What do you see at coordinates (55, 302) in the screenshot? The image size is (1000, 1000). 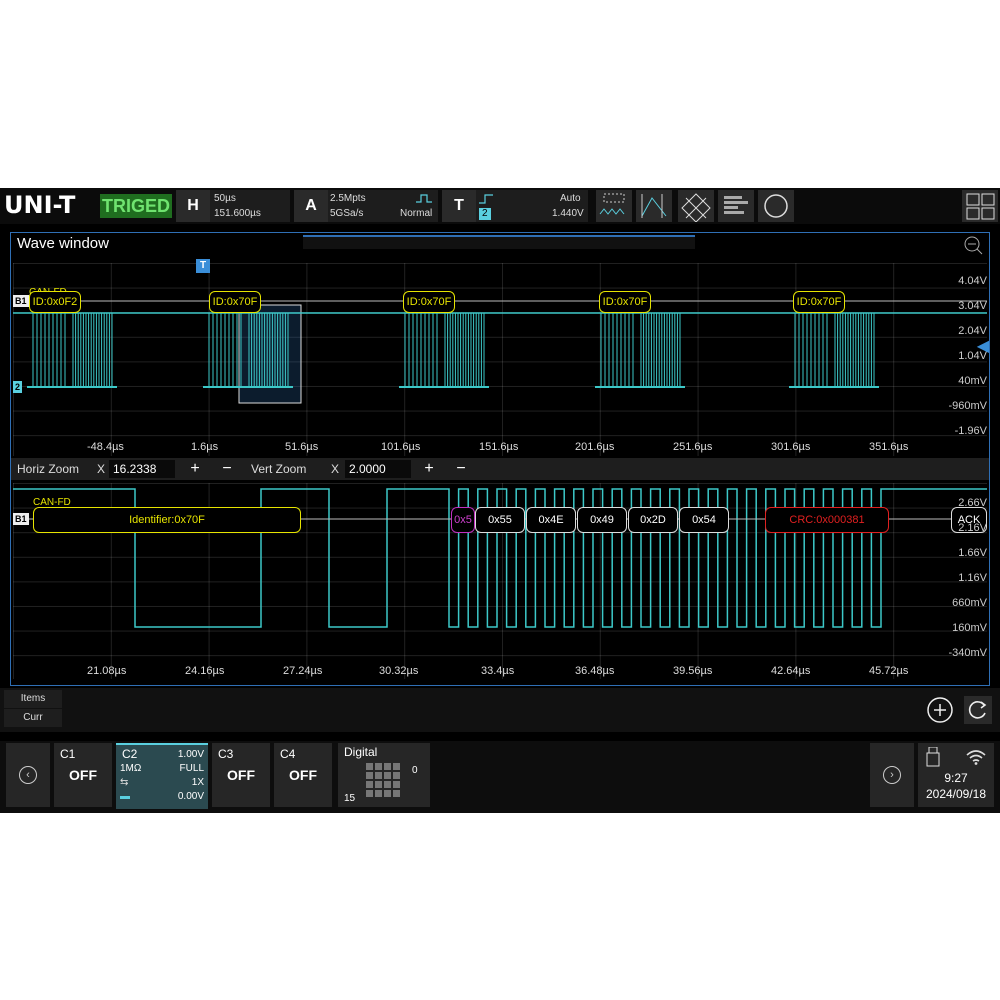 I see `frame-id-0: ID:0x0F2` at bounding box center [55, 302].